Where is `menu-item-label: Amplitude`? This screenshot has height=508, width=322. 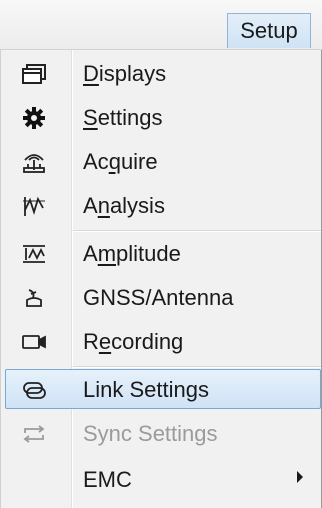
menu-item-label: Amplitude is located at coordinates (132, 253).